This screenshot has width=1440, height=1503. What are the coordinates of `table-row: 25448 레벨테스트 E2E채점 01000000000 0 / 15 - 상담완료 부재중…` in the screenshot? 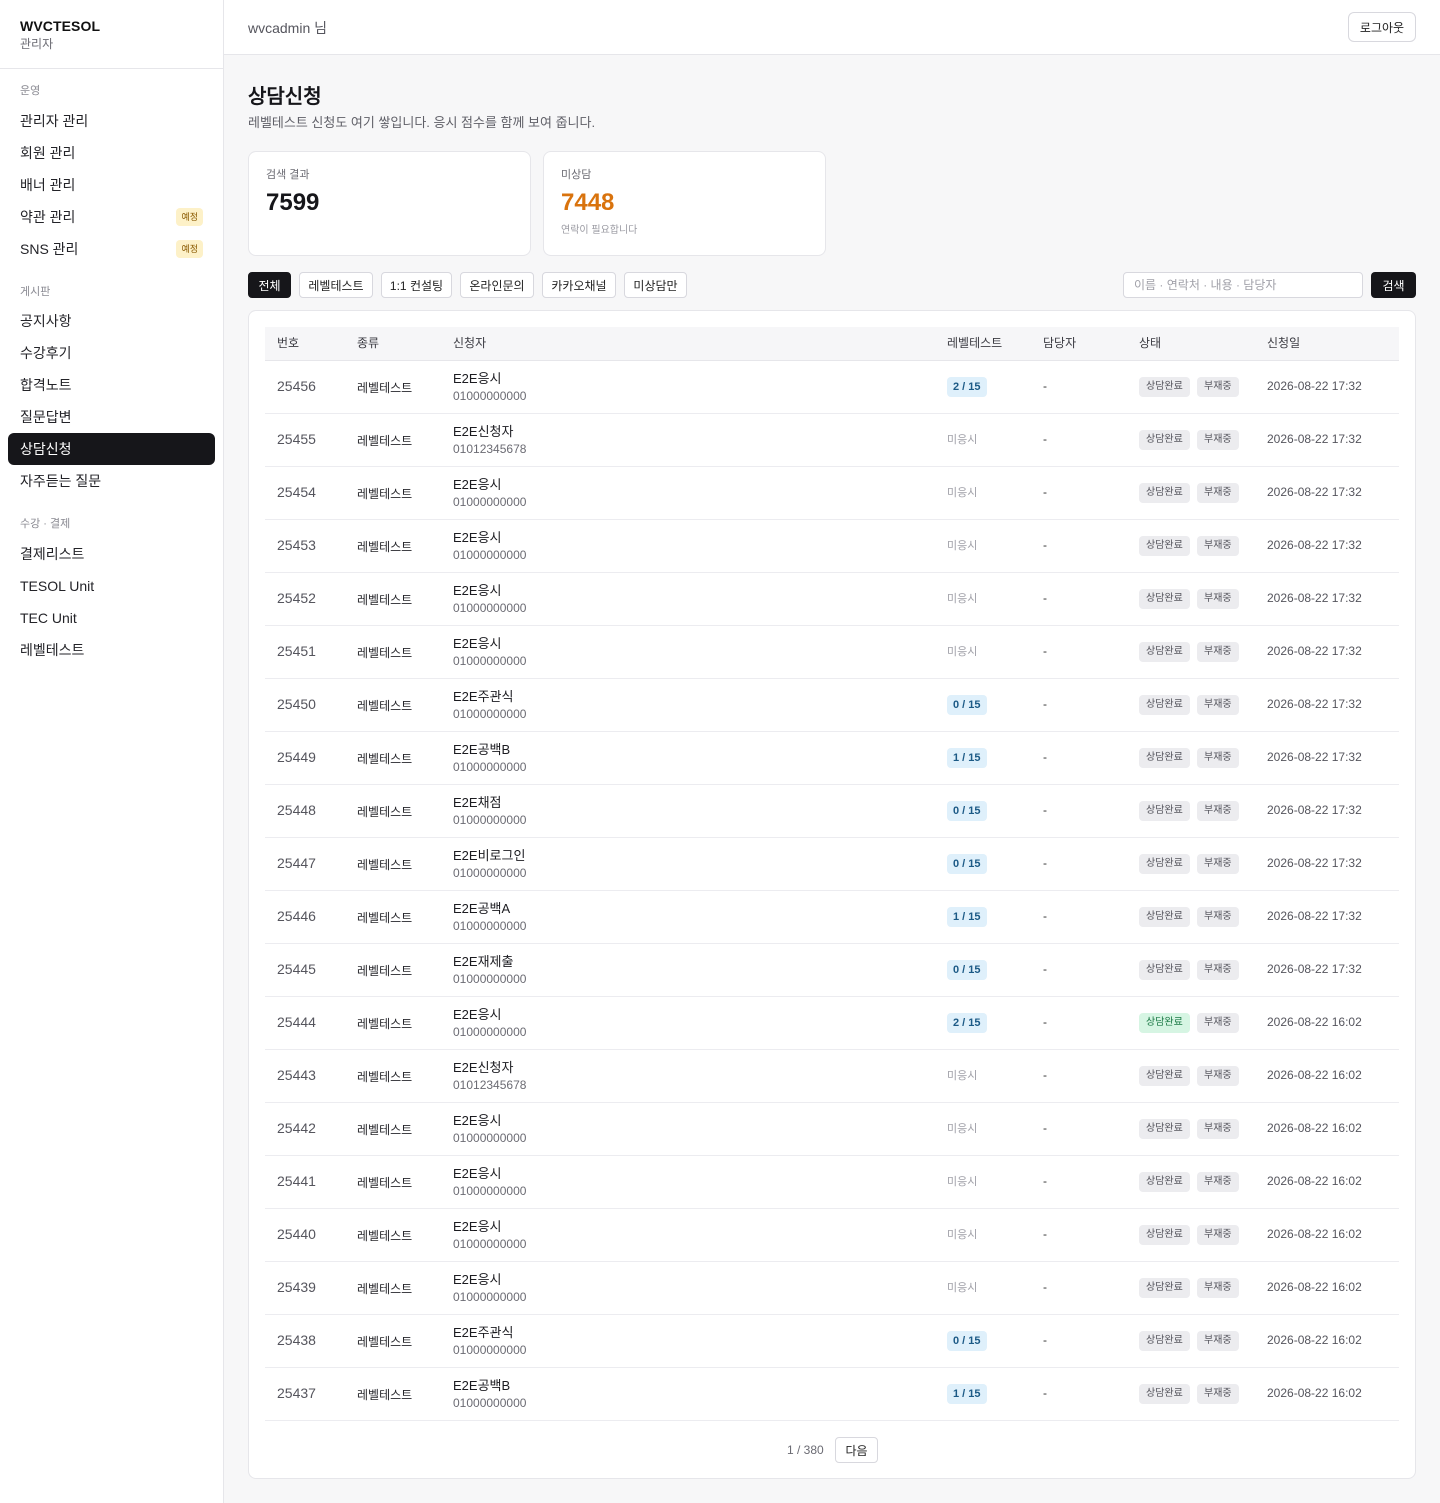 It's located at (832, 811).